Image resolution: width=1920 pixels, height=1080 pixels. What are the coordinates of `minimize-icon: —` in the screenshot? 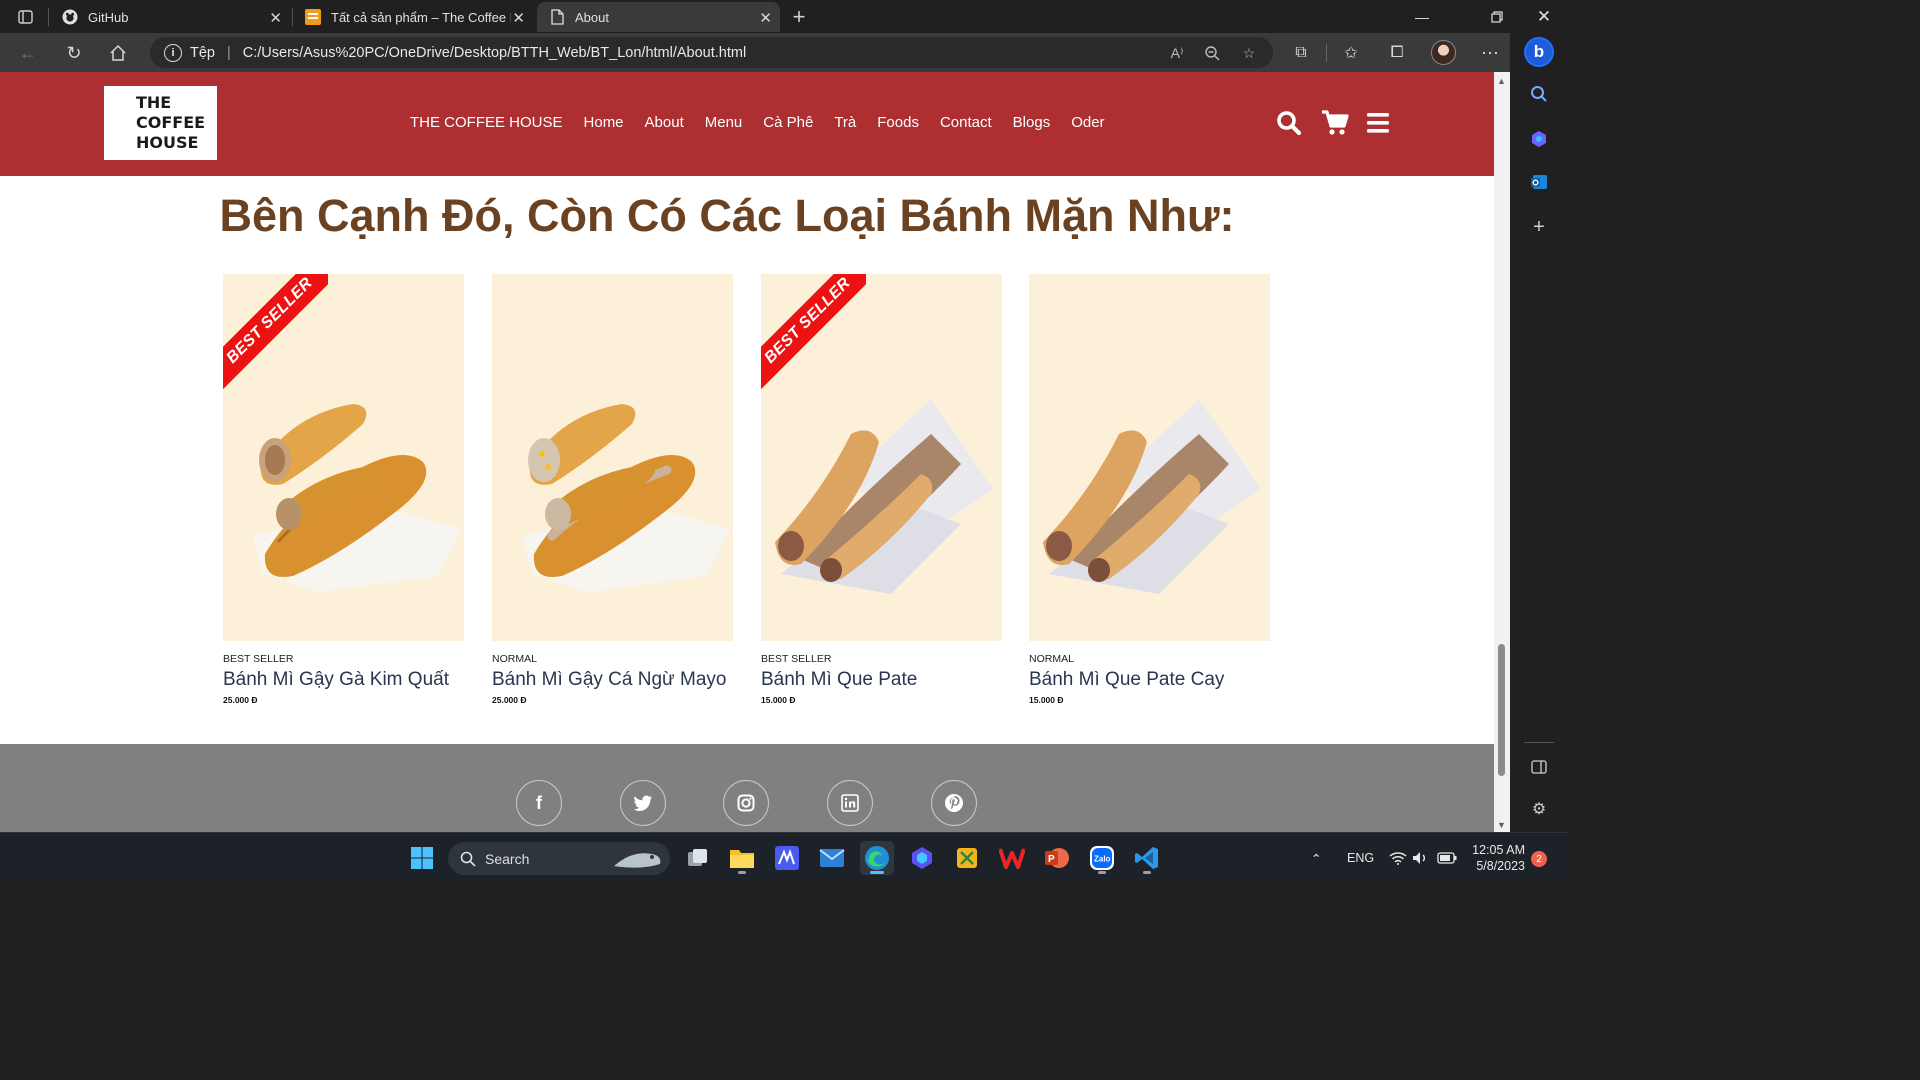 It's located at (1422, 16).